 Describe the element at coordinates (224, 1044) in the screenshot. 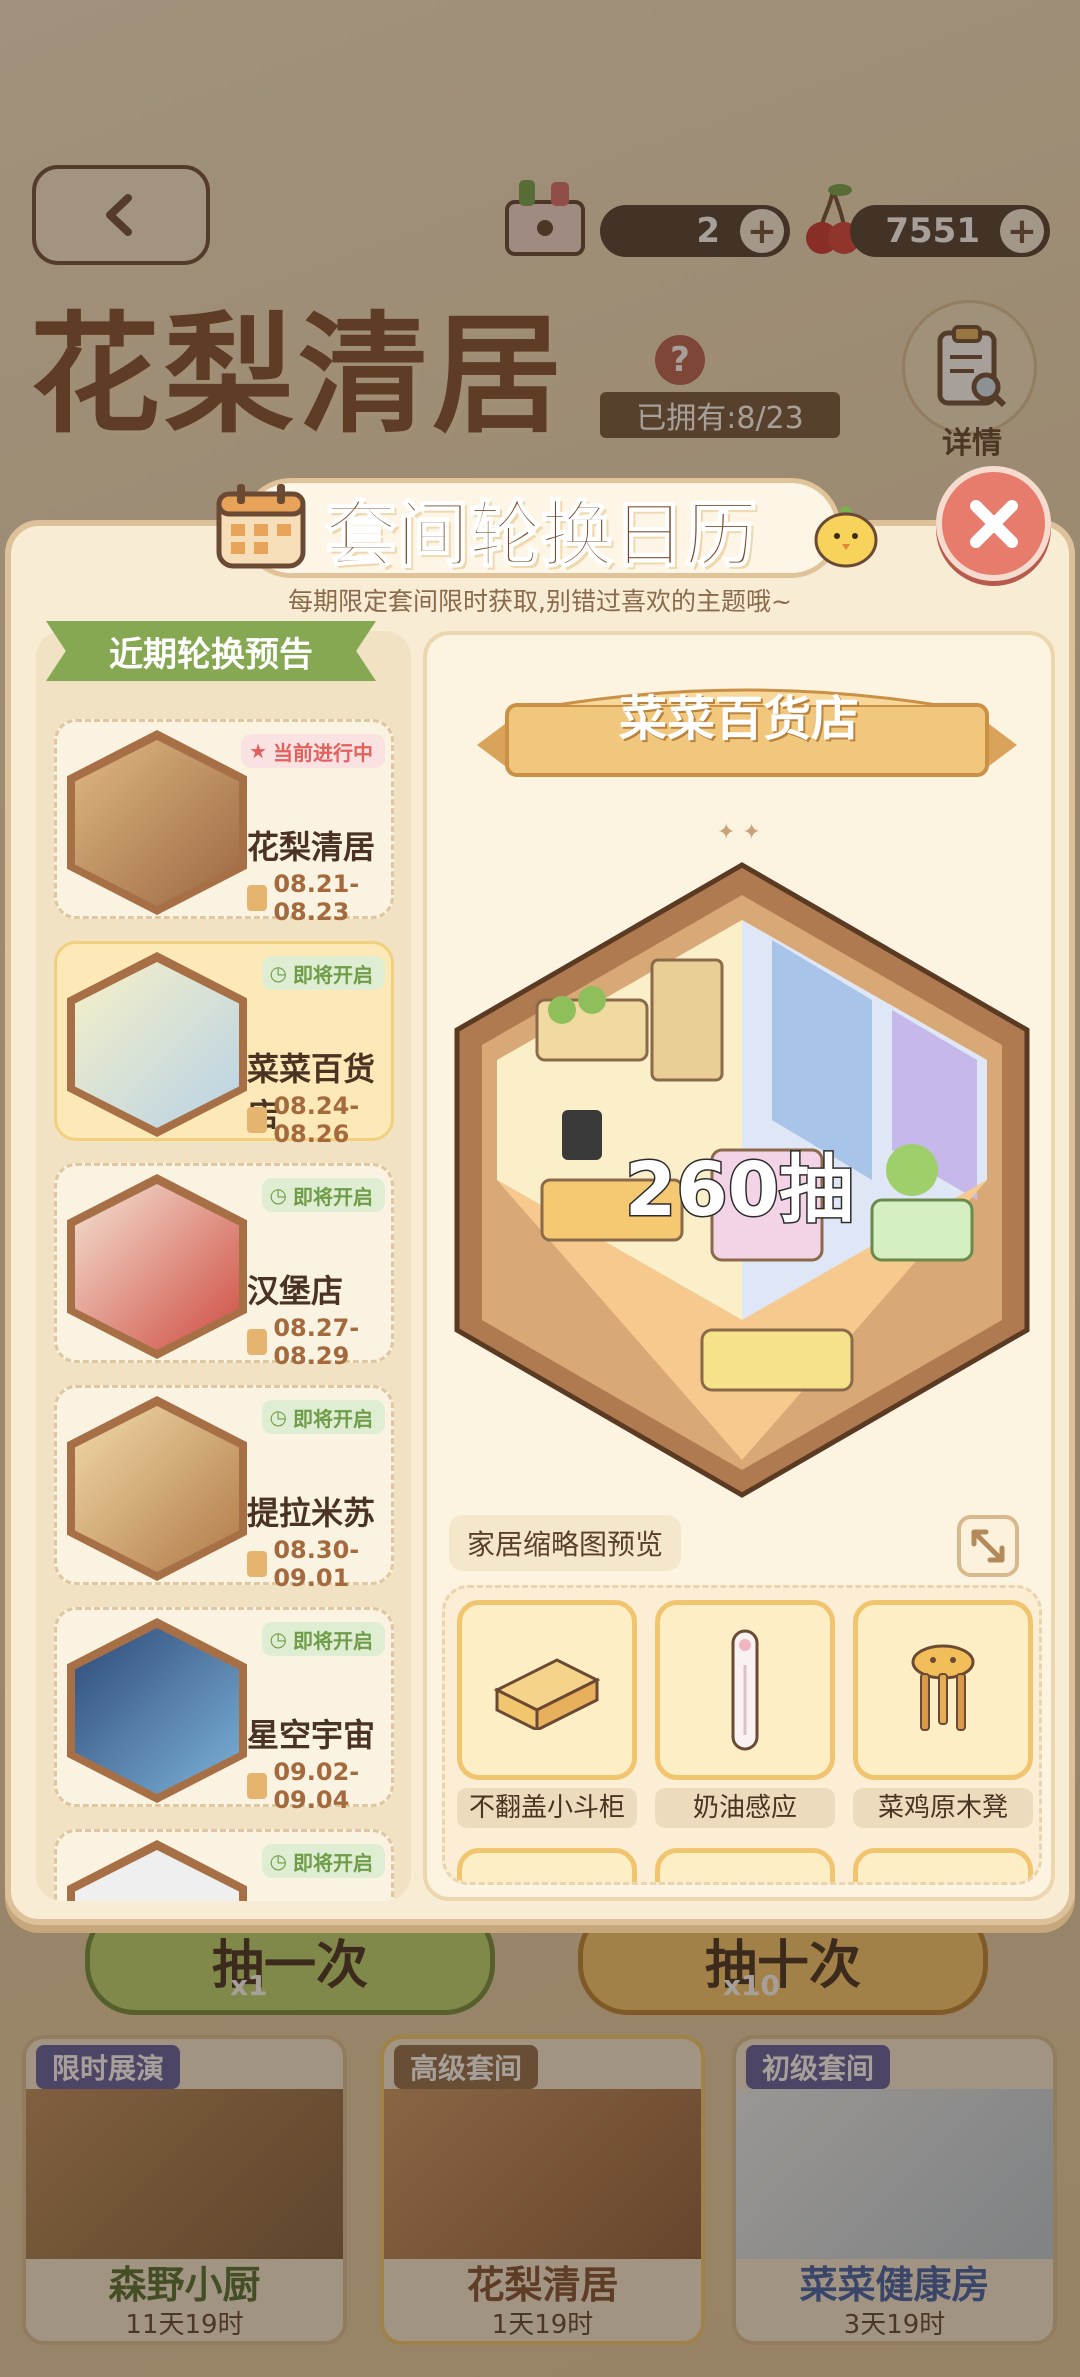

I see `schedule-item-caicai-store: ◷即将开启 菜菜百货店 08.24-08.26` at that location.